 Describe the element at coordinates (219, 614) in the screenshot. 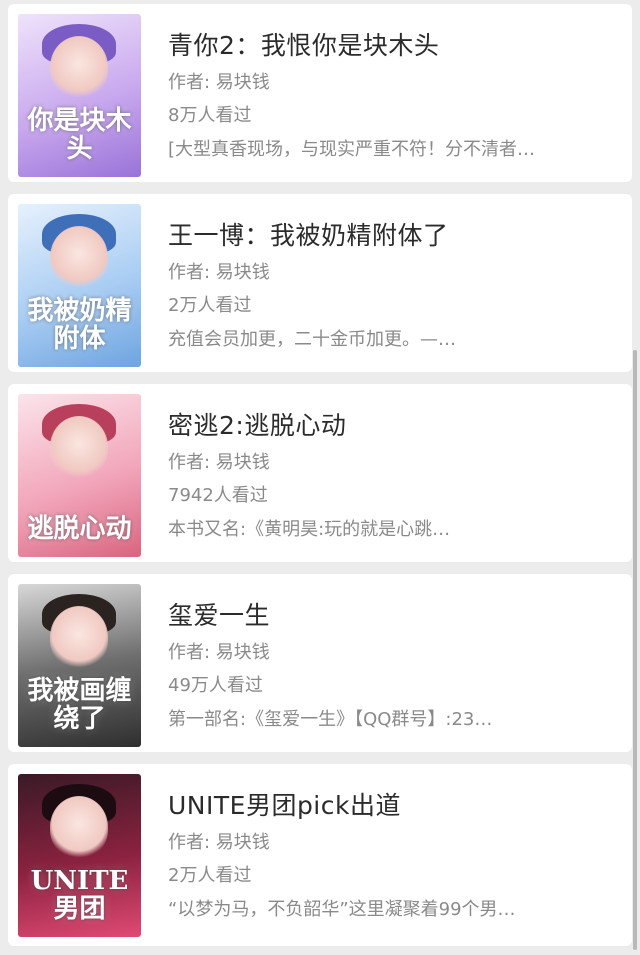

I see `book-title: 玺爱一生` at that location.